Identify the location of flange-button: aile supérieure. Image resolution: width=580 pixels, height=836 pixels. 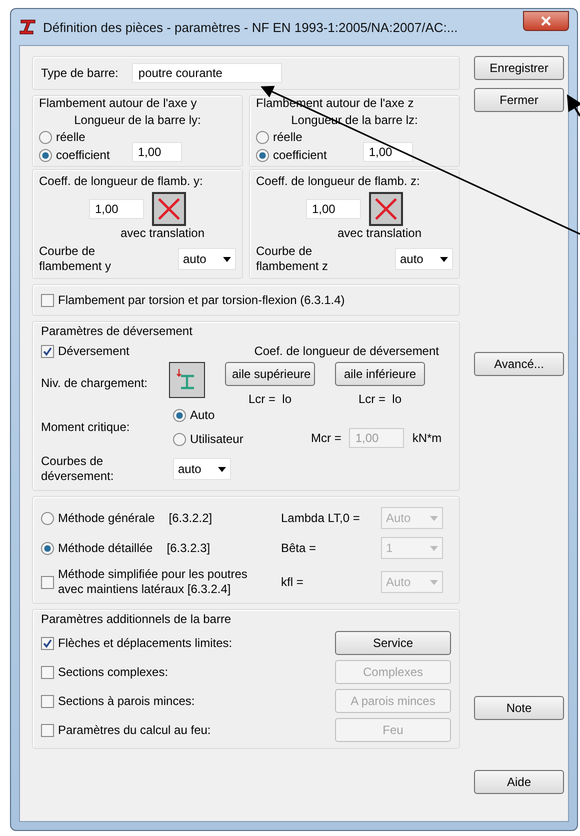
(270, 374).